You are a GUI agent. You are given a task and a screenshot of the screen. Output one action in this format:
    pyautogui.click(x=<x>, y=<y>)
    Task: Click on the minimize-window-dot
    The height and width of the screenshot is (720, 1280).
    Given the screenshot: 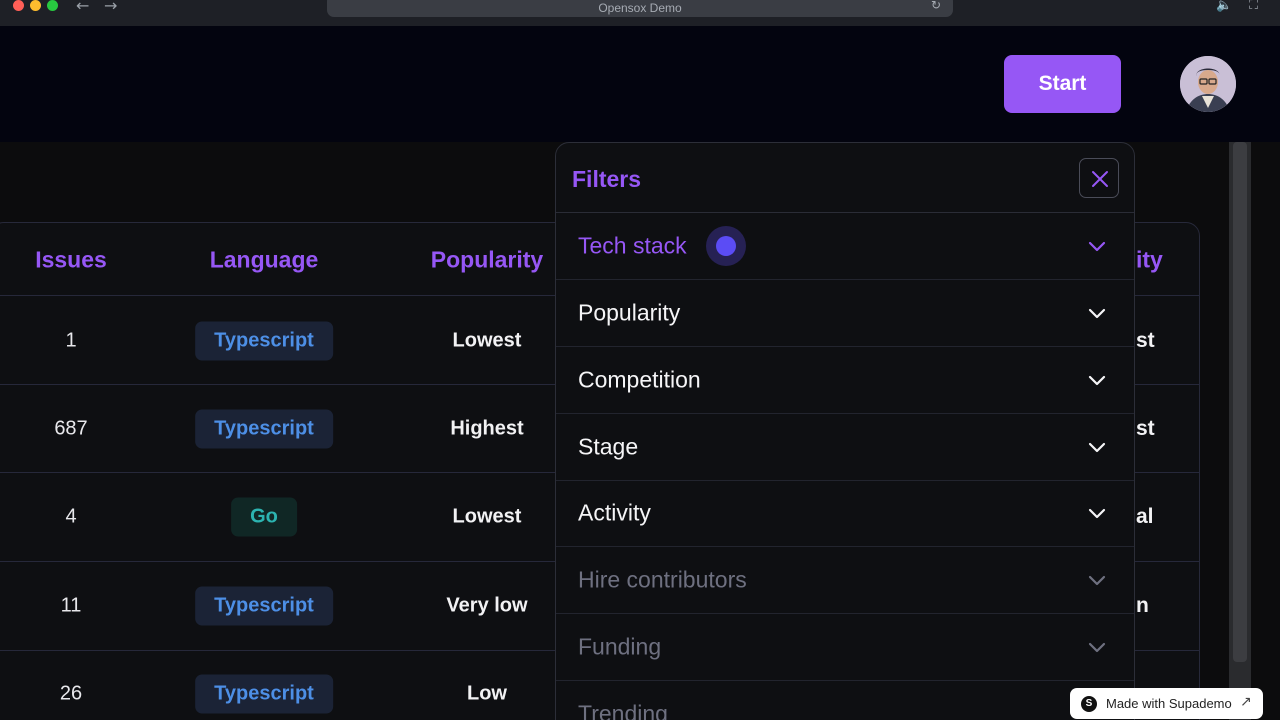 What is the action you would take?
    pyautogui.click(x=35, y=5)
    